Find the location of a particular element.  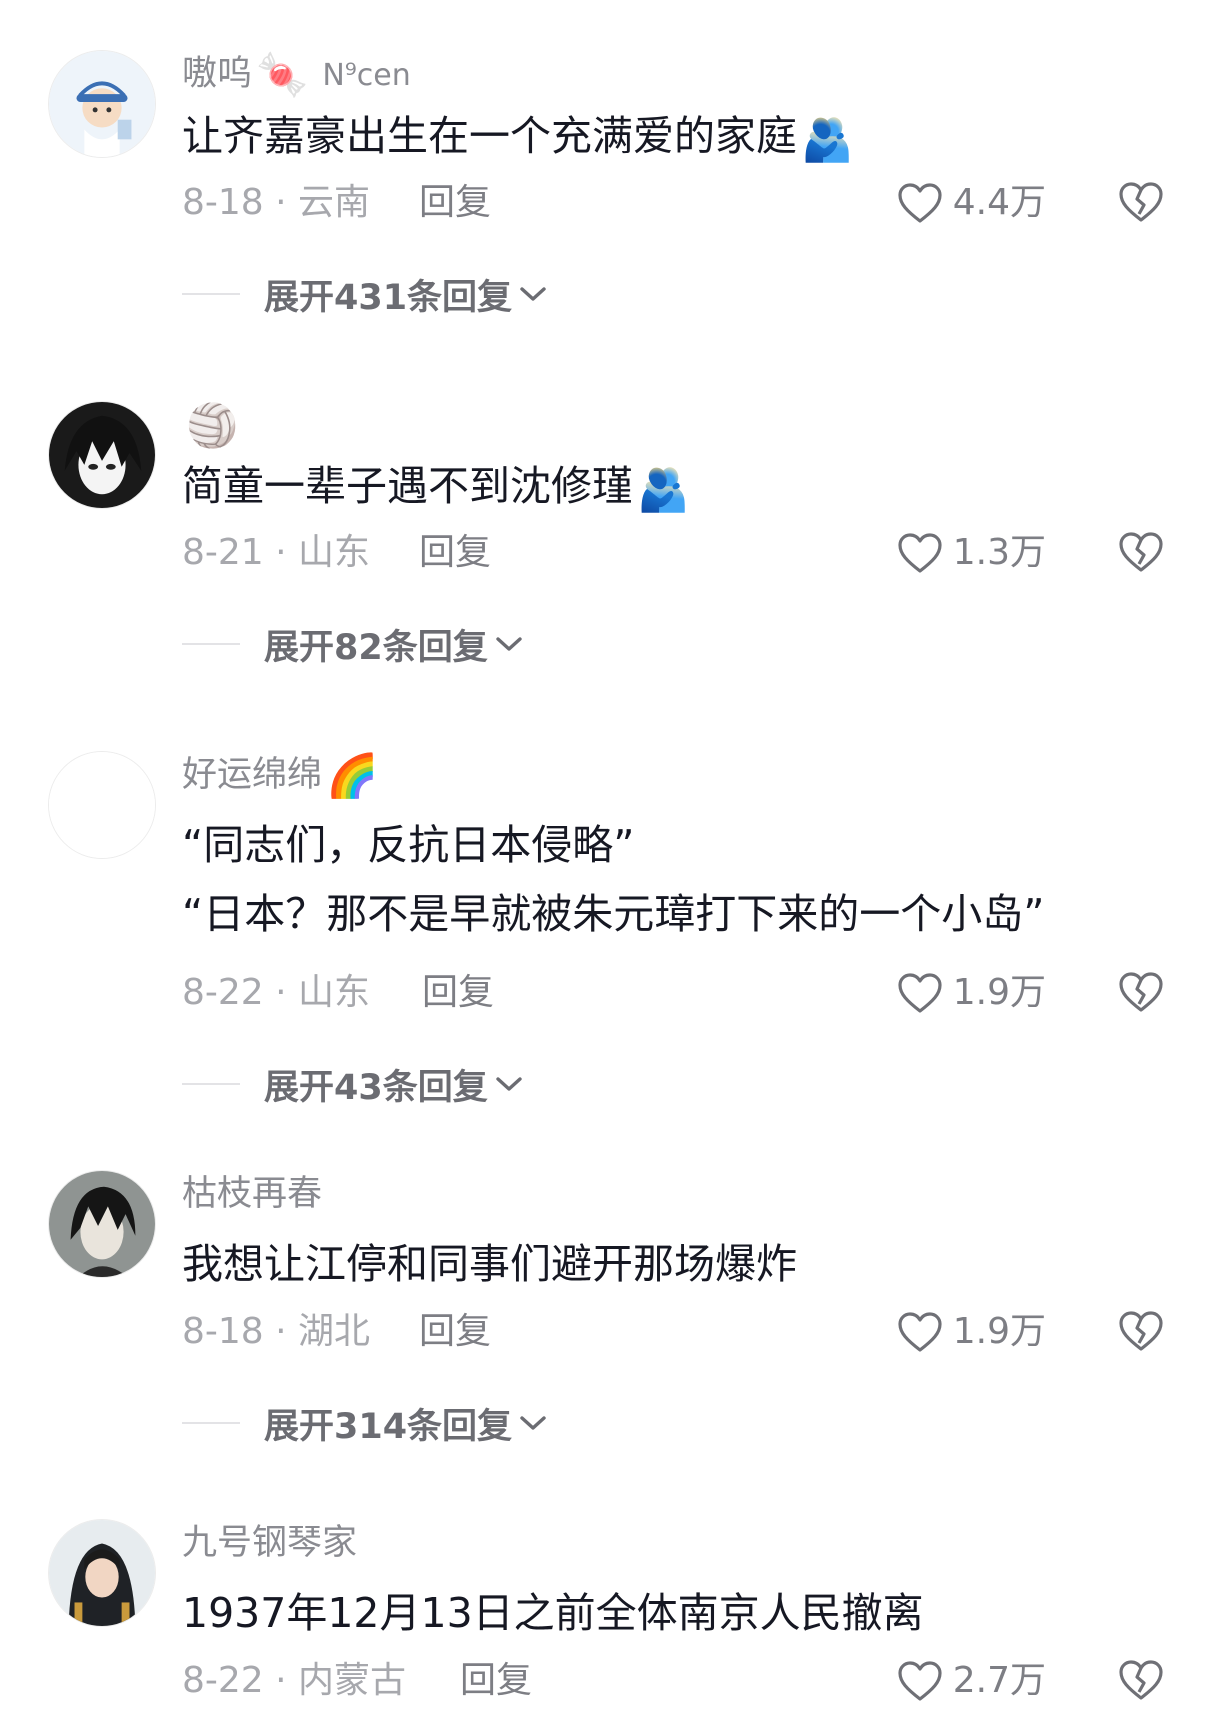

comment-text-body: 简童一辈子遇不到沈修瑾 is located at coordinates (407, 486).